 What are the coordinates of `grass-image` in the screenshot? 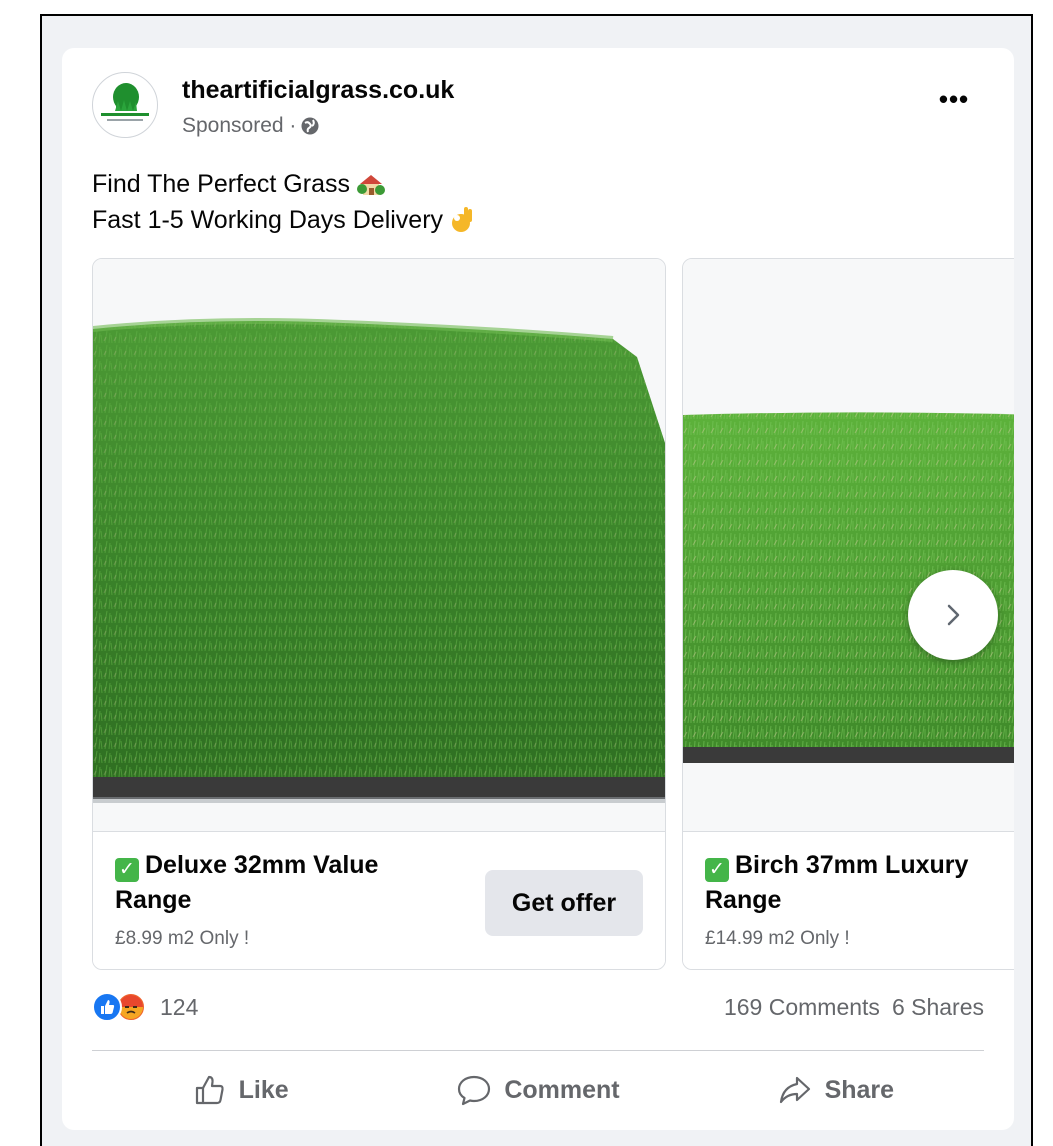 It's located at (848, 587).